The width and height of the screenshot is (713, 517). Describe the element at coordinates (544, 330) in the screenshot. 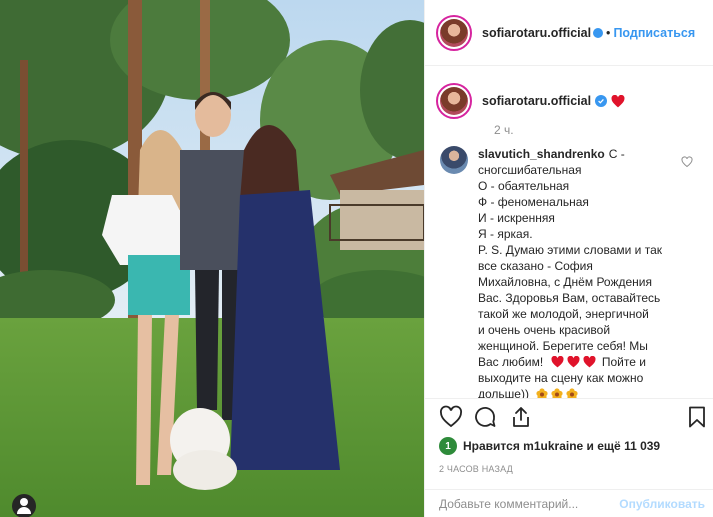

I see `comment-line: и очень очень красивой` at that location.